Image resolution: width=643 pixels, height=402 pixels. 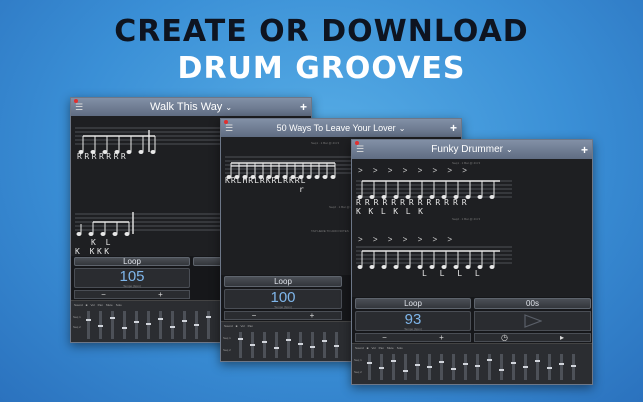 I want to click on stickings-row-2b: K KKK, so click(x=93, y=251).